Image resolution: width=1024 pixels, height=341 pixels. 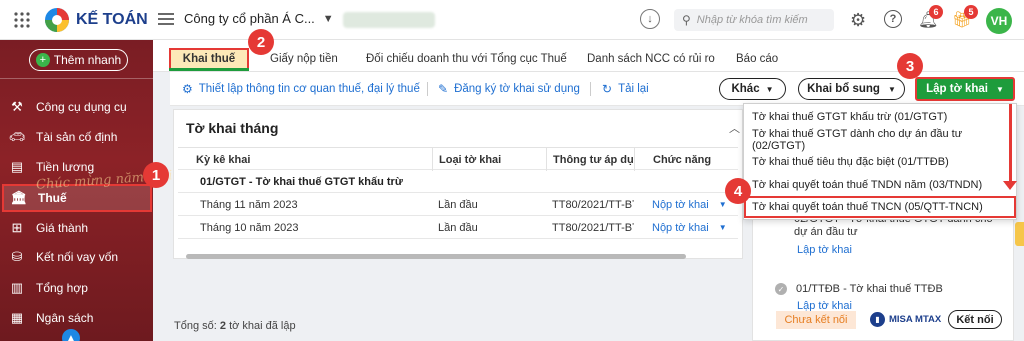 I want to click on app-name: KẾ TOÁN, so click(x=112, y=19).